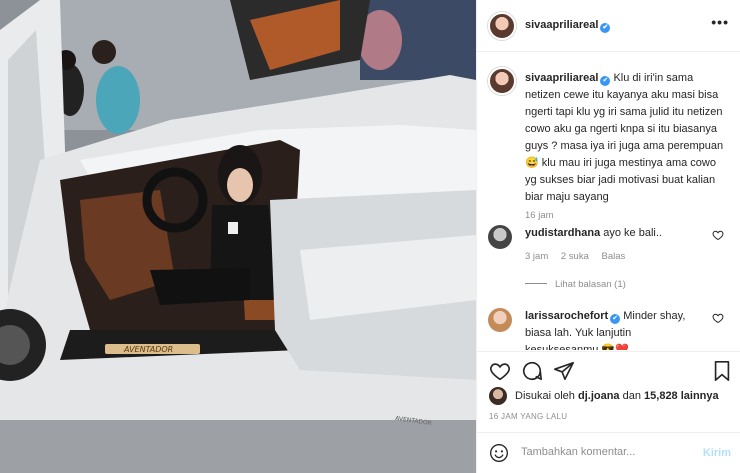  What do you see at coordinates (148, 349) in the screenshot?
I see `door-sill-text: AVENTADOR` at bounding box center [148, 349].